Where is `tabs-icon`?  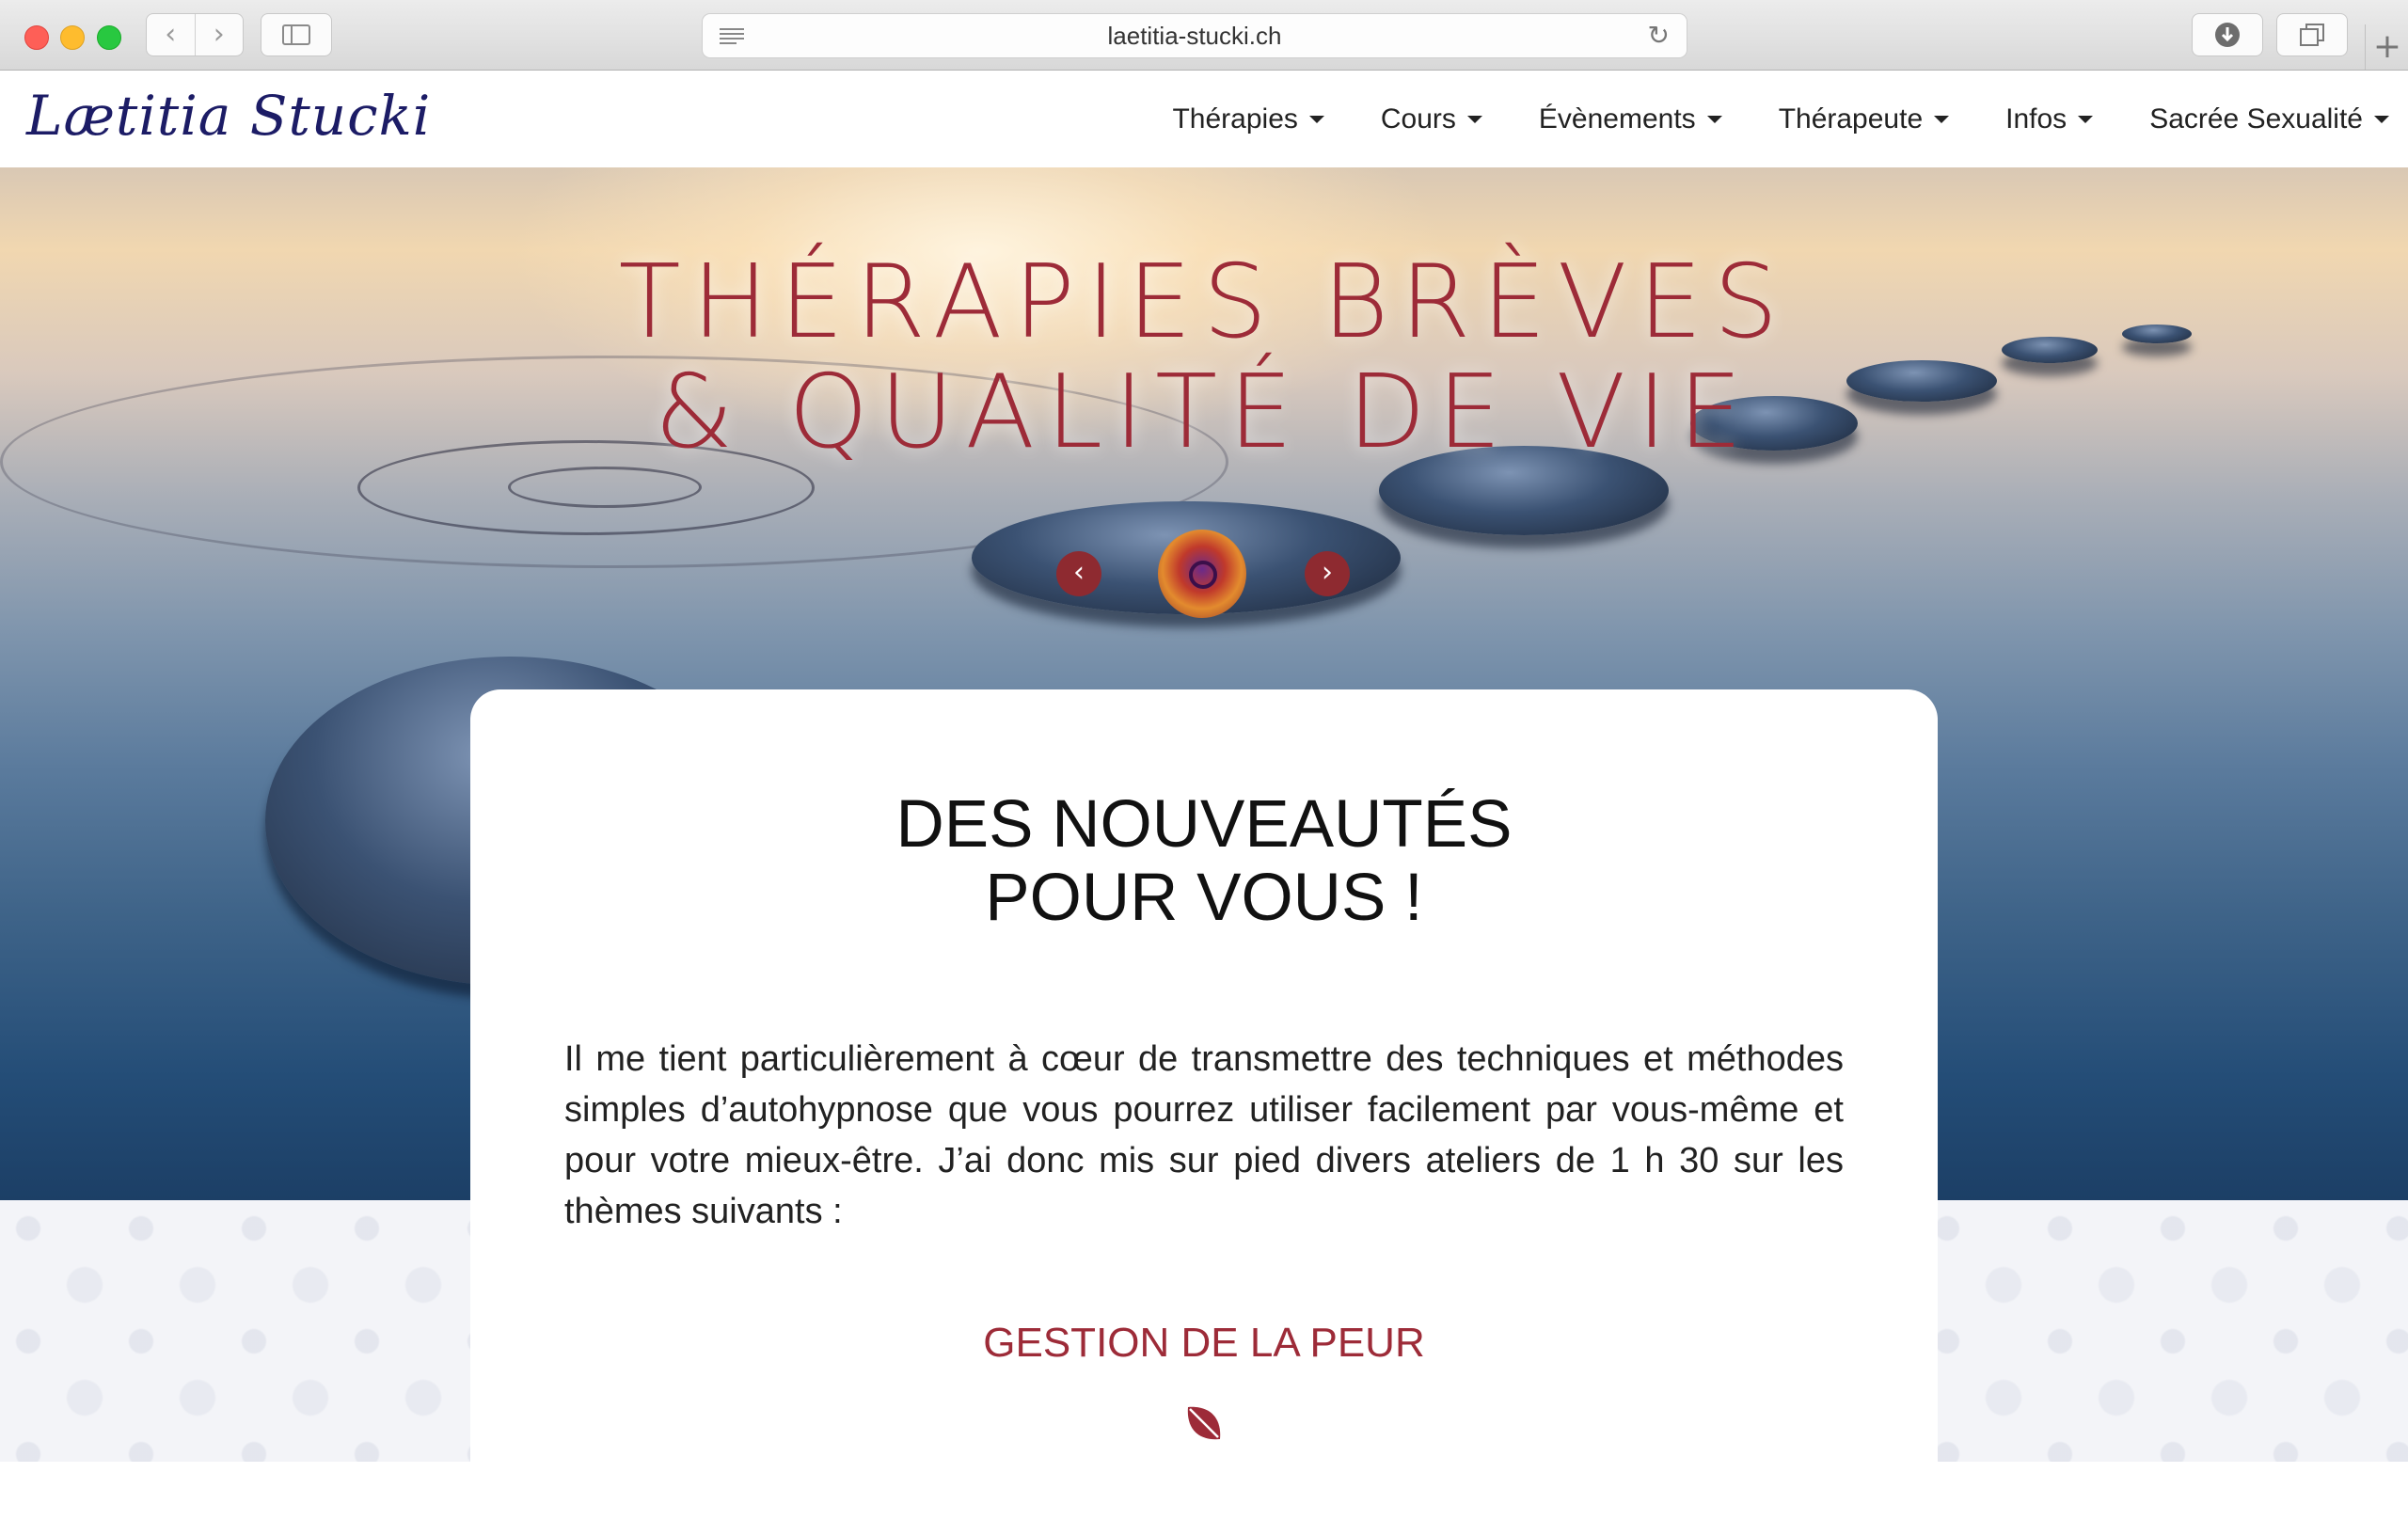
tabs-icon is located at coordinates (2312, 35).